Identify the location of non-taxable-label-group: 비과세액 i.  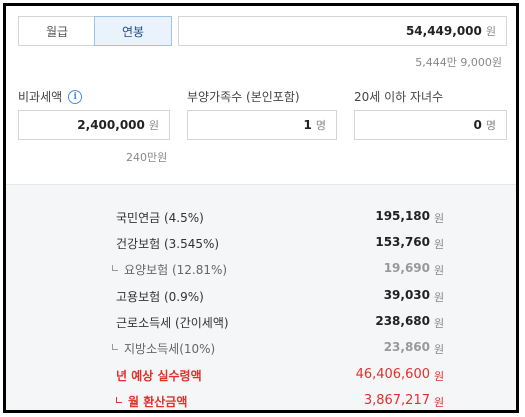
(50, 96).